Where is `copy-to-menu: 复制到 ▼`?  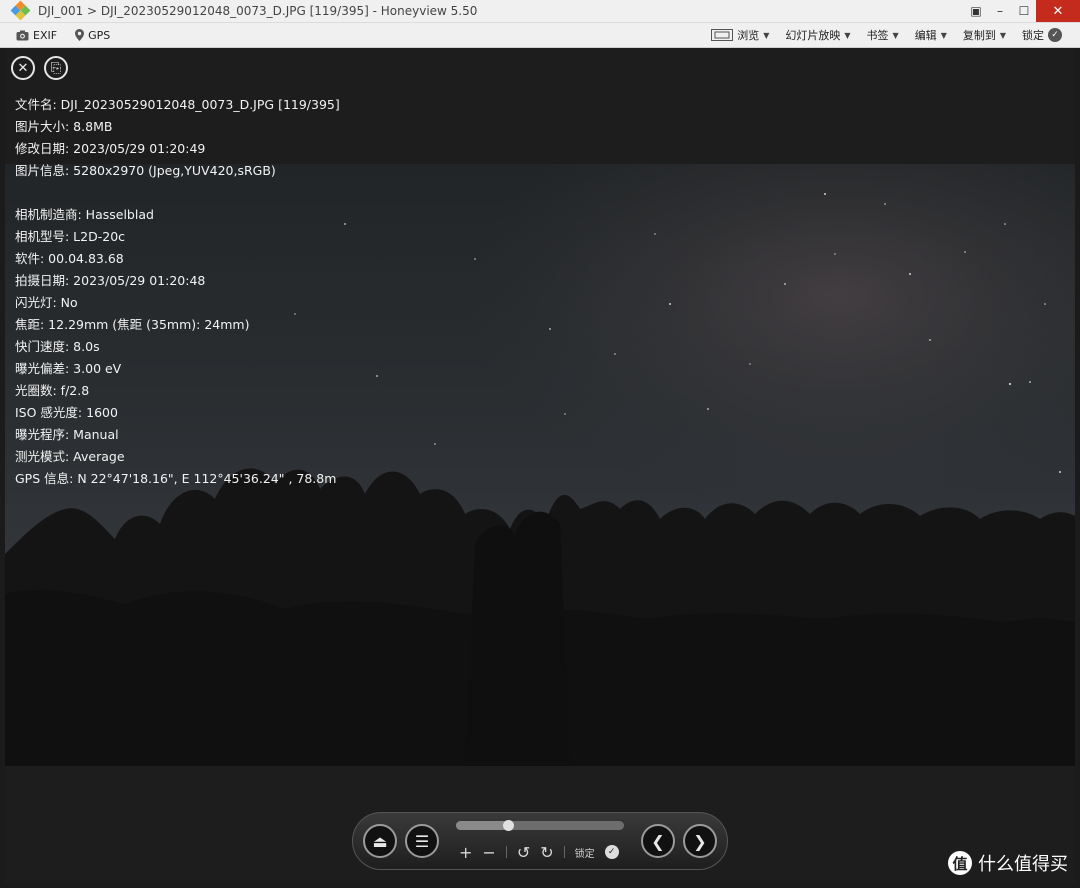 copy-to-menu: 复制到 ▼ is located at coordinates (984, 35).